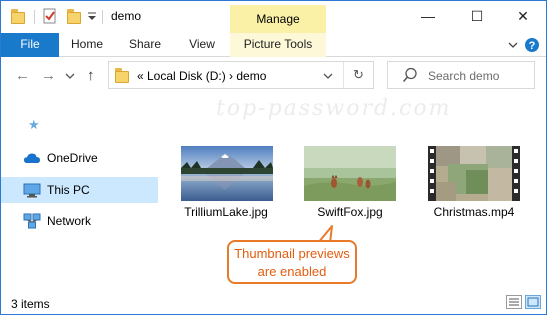 This screenshot has width=547, height=315. Describe the element at coordinates (328, 76) in the screenshot. I see `address-dropdown-icon` at that location.